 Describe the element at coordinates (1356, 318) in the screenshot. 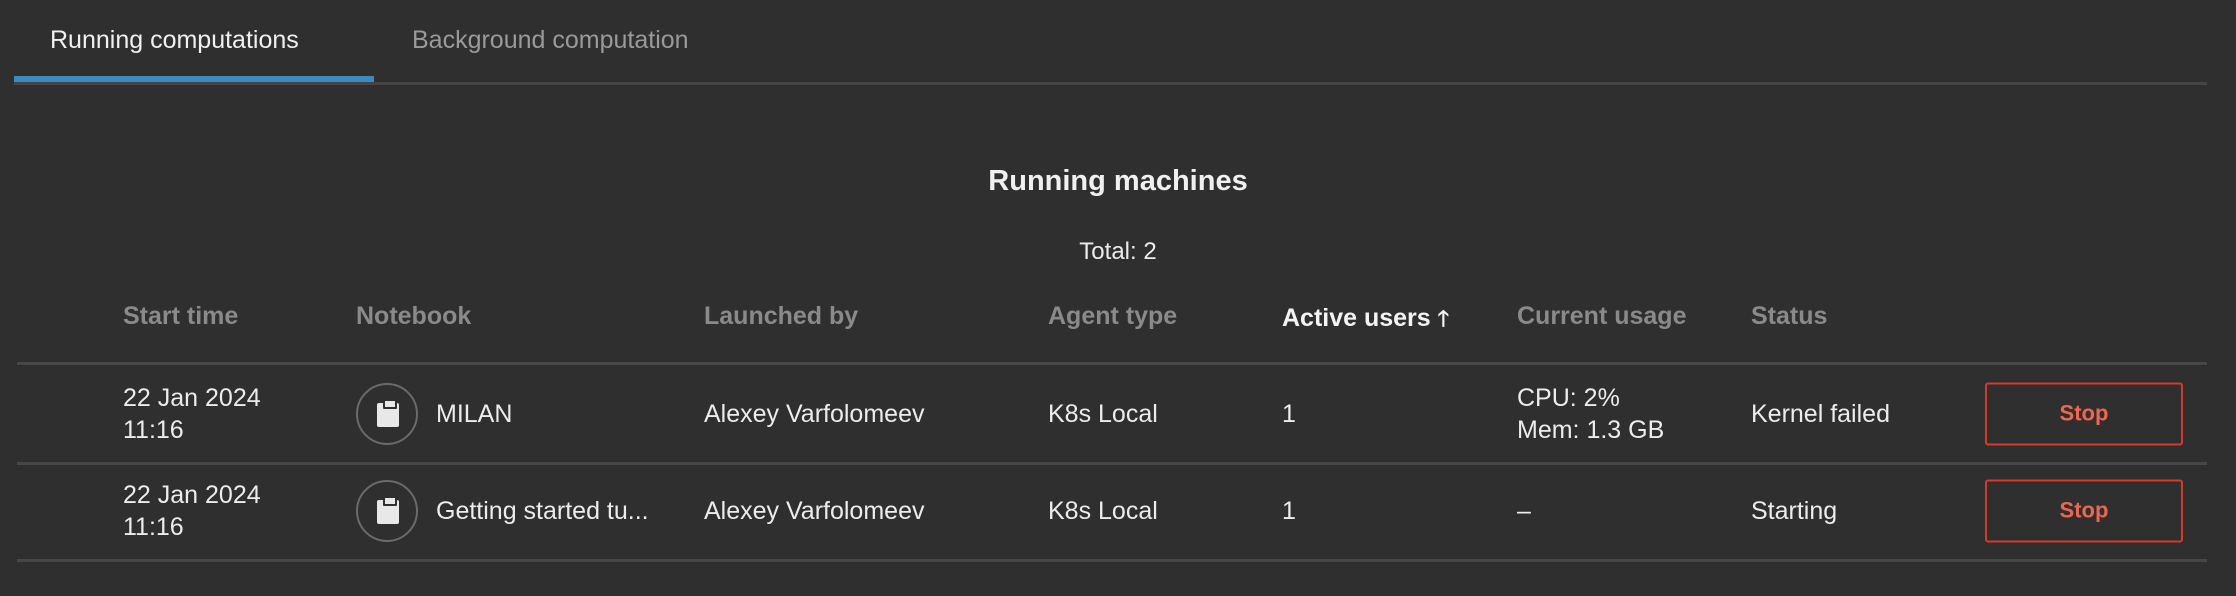

I see `column-header-label: Active users` at that location.